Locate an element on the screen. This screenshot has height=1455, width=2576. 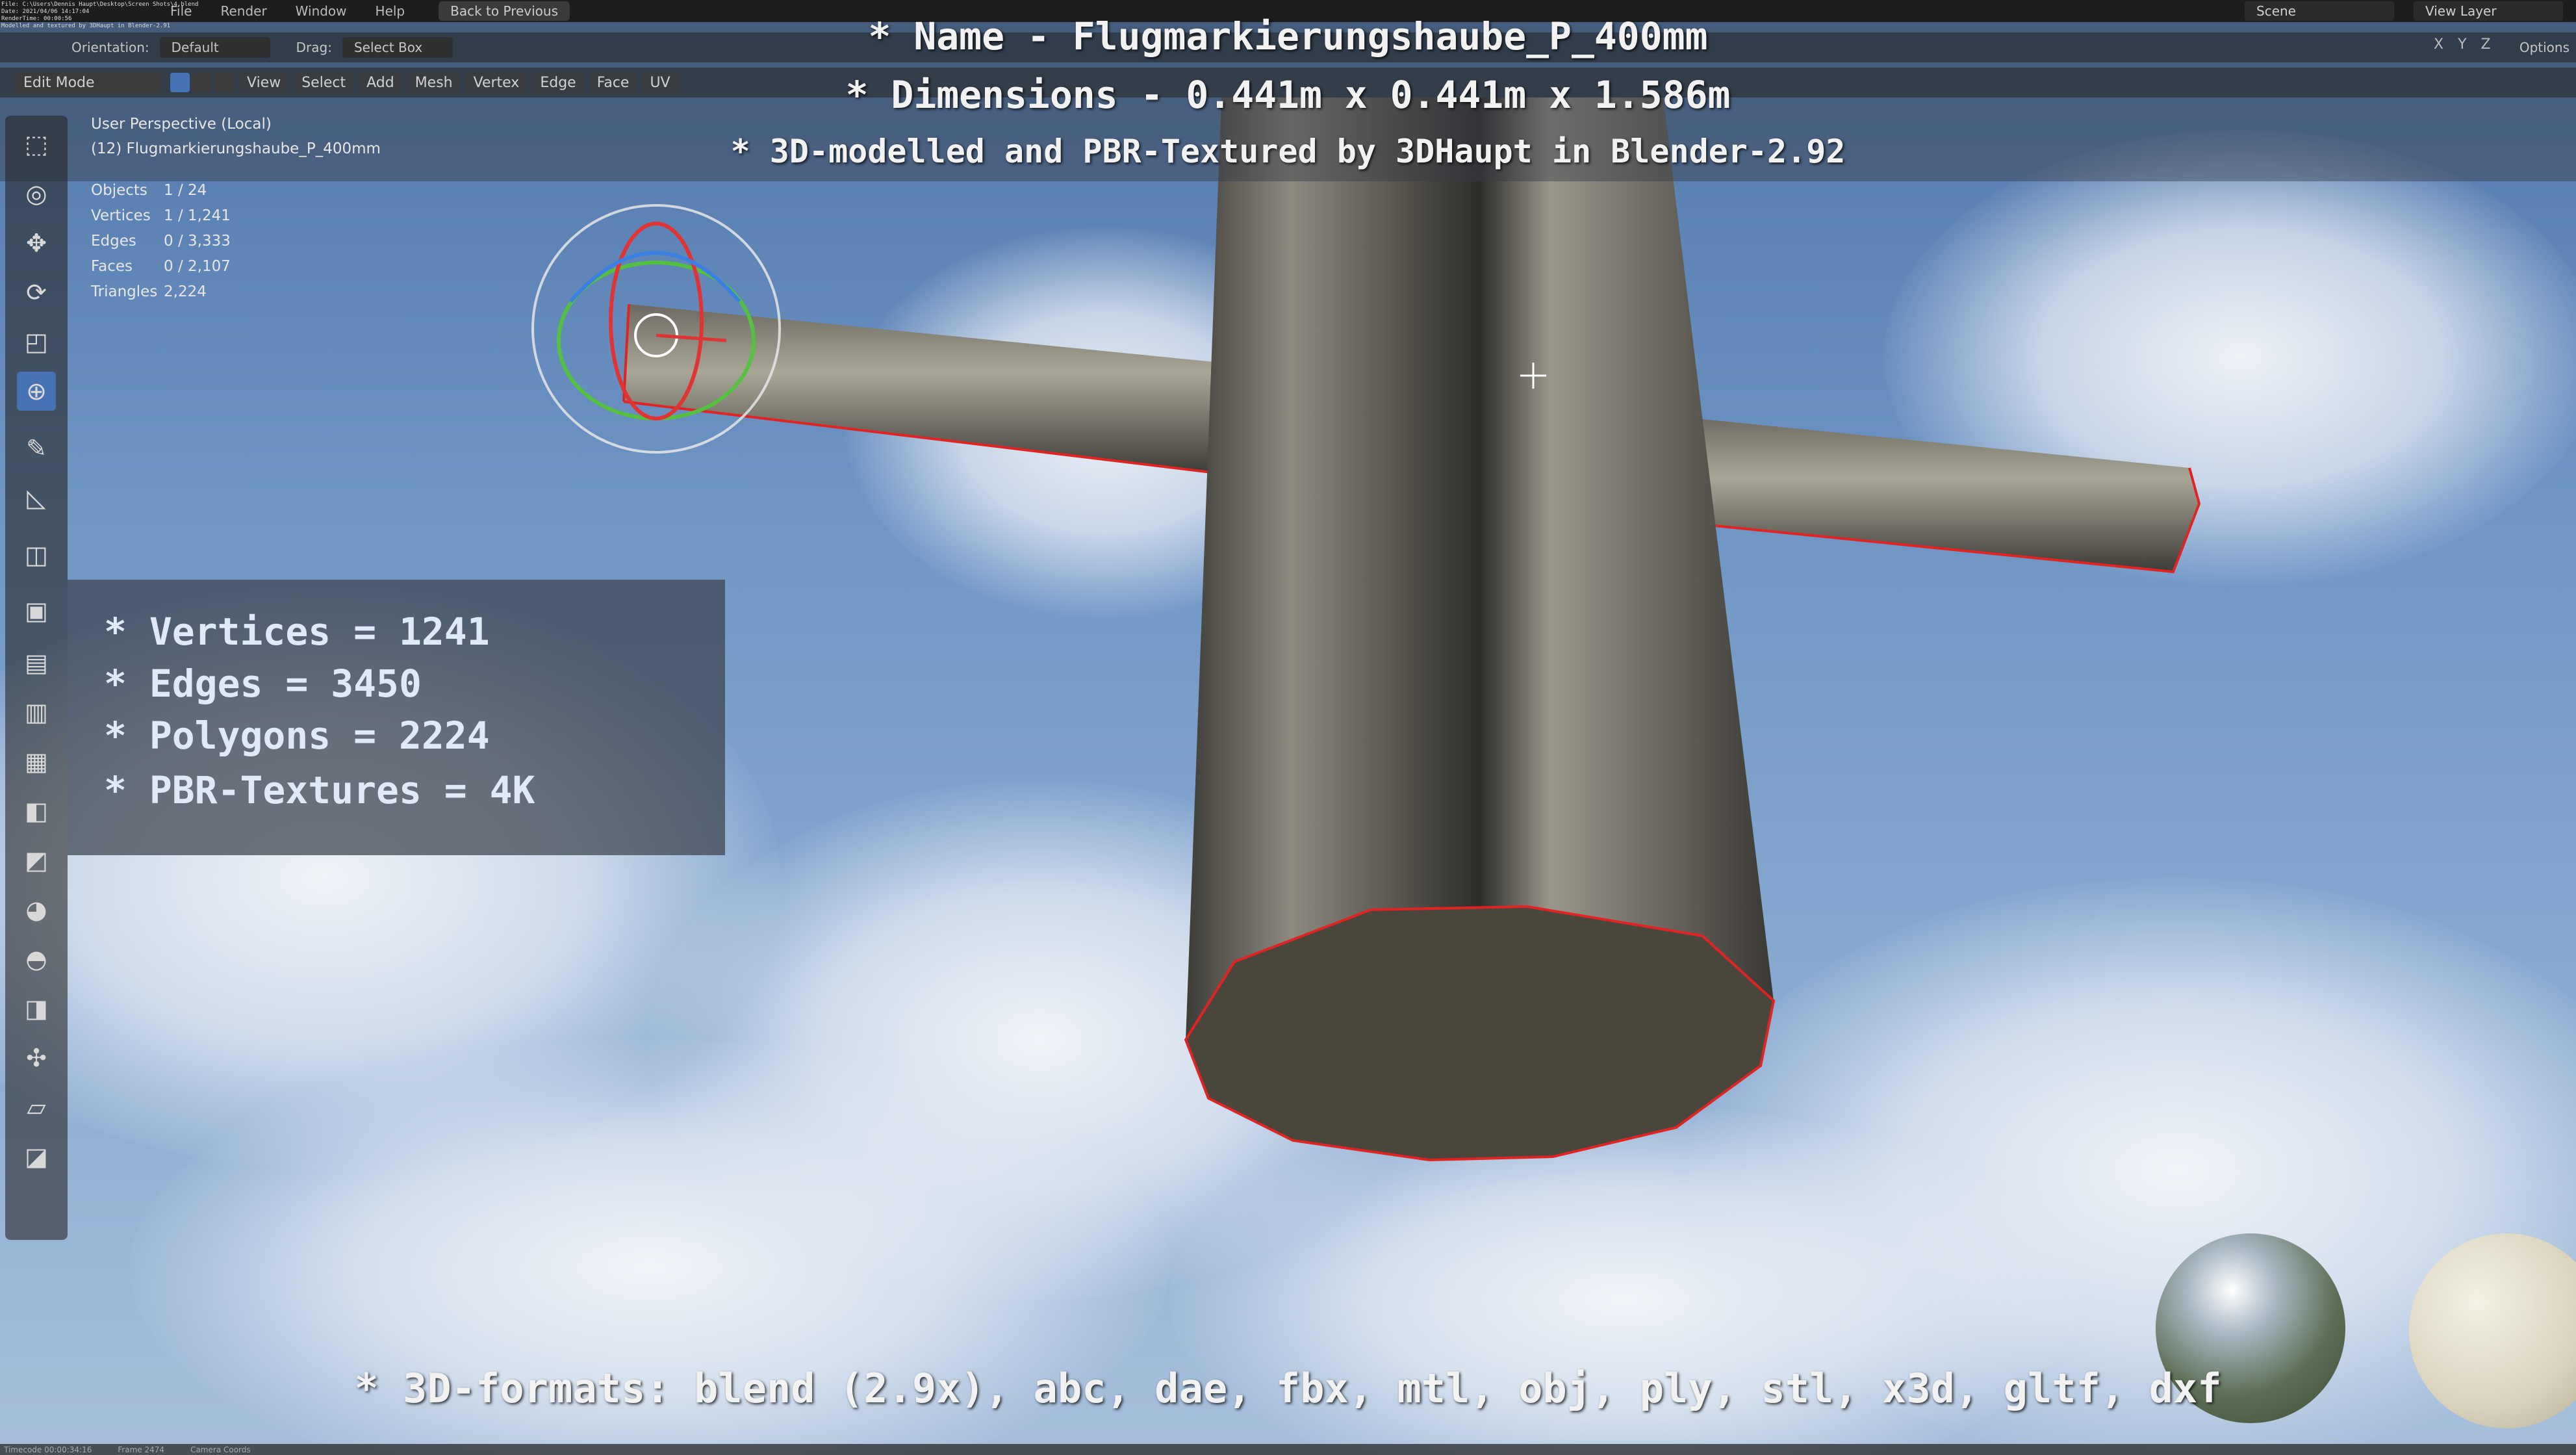
extrude-tool-icon: ▣ is located at coordinates (36, 610).